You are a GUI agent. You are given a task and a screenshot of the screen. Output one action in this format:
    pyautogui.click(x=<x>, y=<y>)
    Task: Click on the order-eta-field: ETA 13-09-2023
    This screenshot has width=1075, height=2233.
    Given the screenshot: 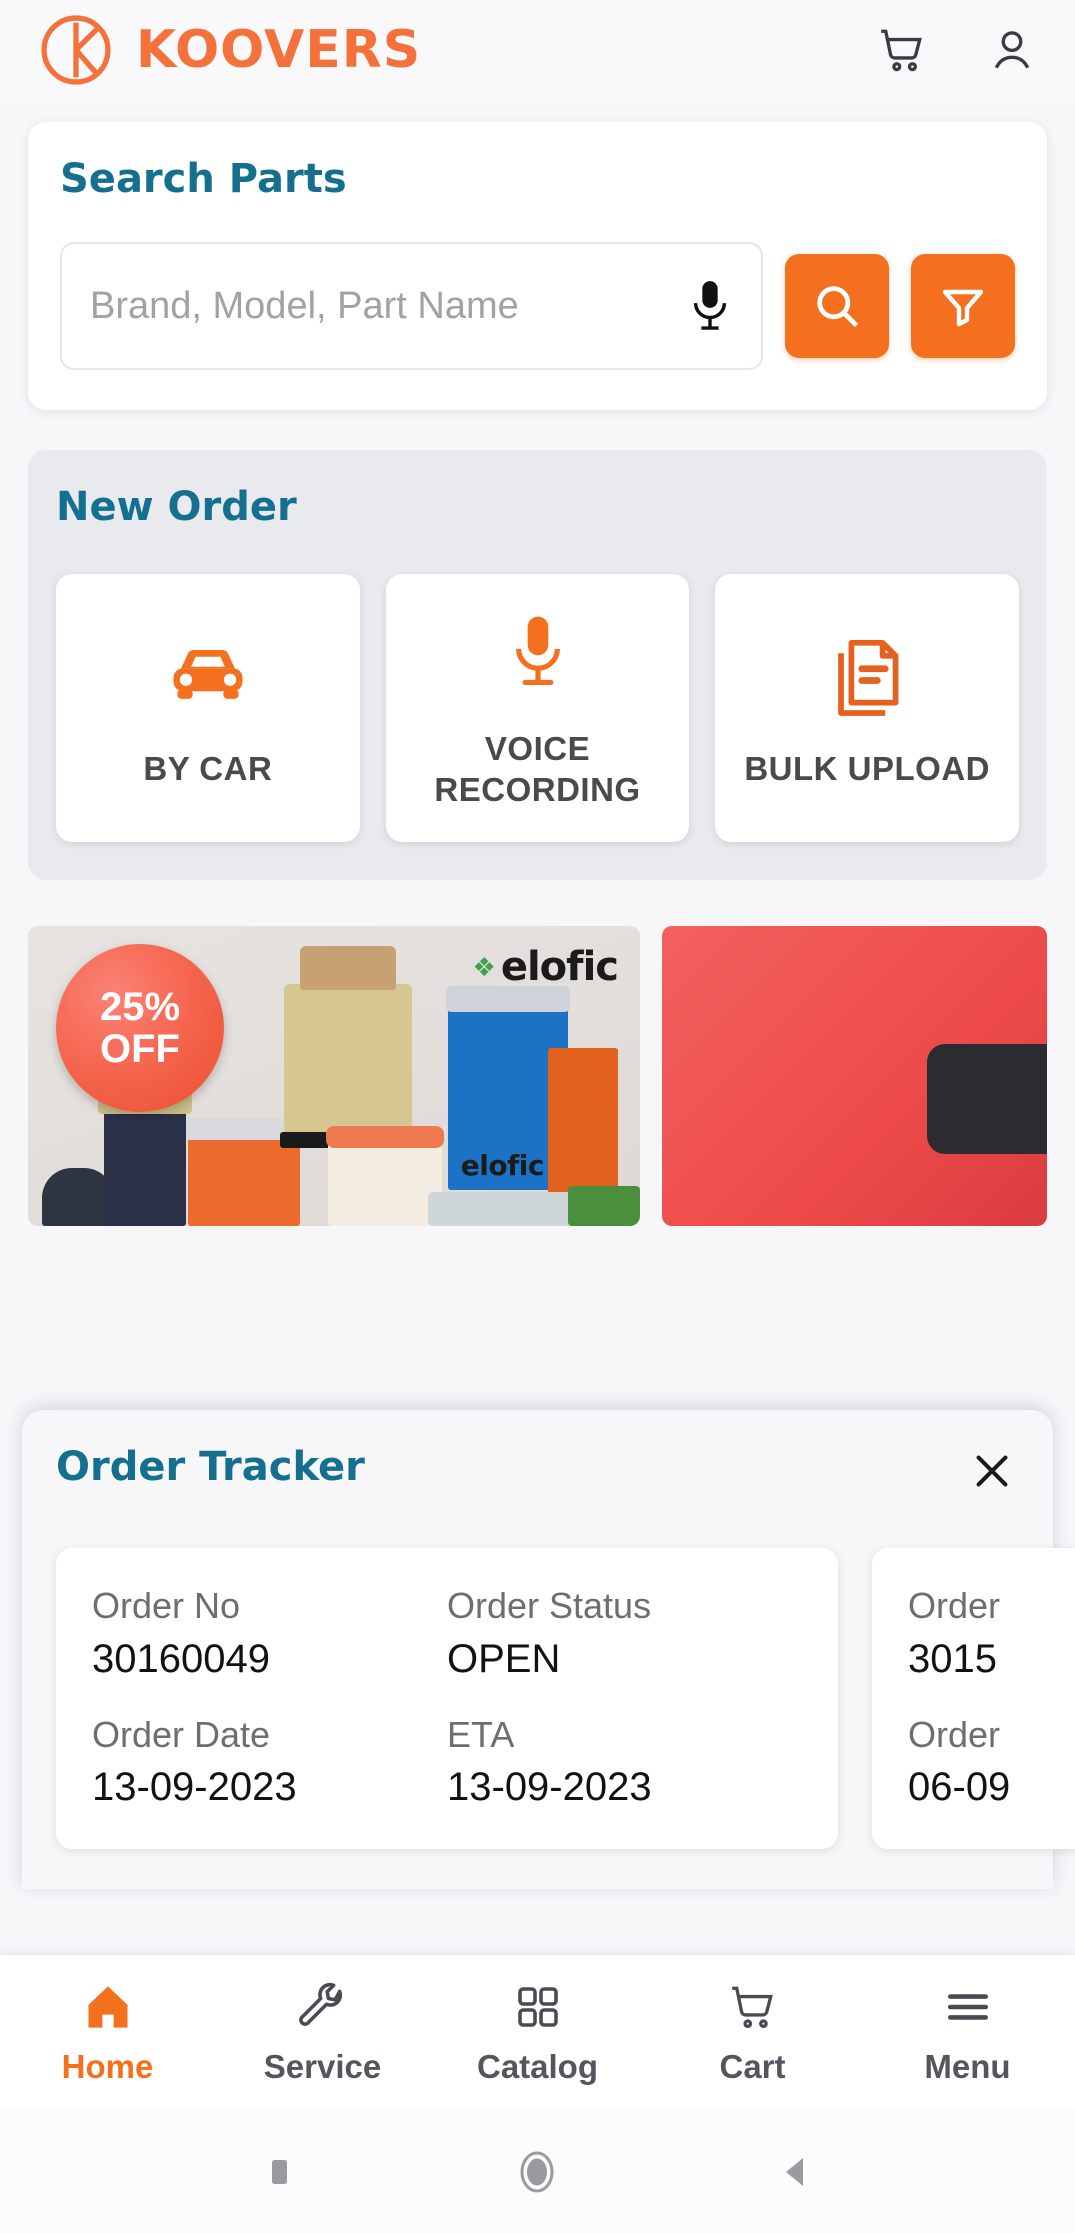 What is the action you would take?
    pyautogui.click(x=624, y=1762)
    